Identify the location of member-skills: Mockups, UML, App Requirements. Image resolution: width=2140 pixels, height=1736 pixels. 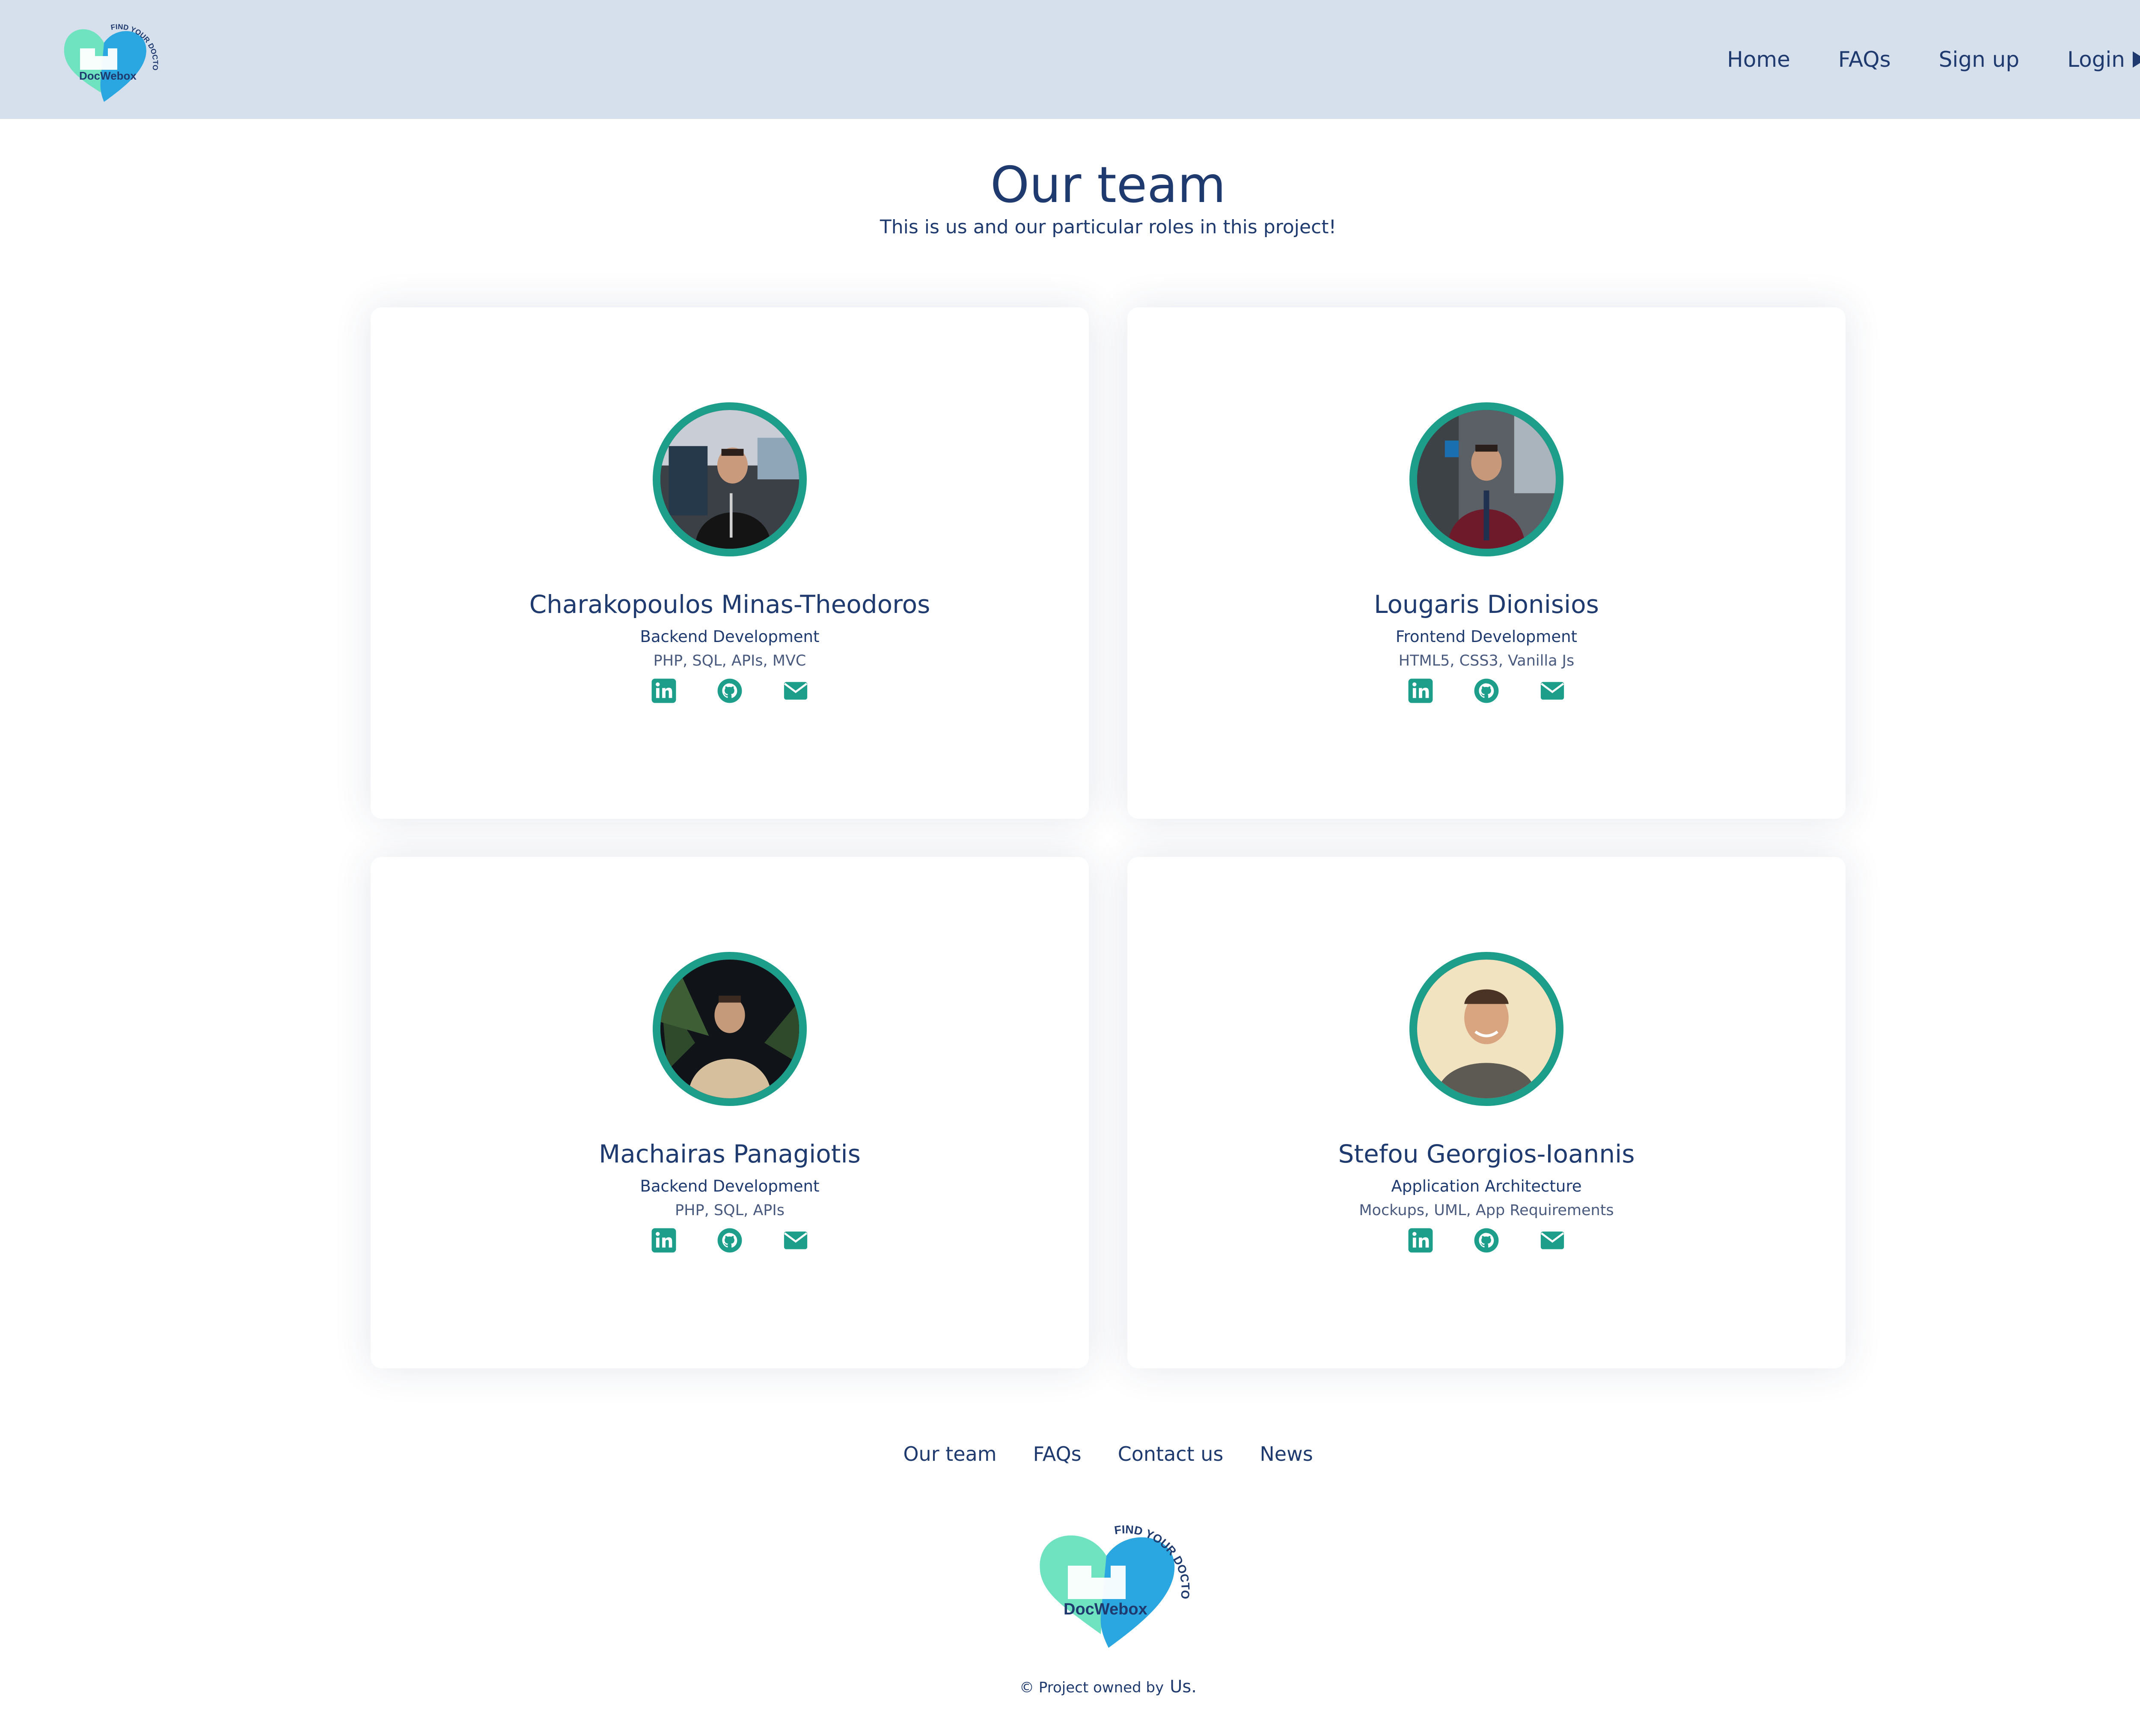
(1486, 1211).